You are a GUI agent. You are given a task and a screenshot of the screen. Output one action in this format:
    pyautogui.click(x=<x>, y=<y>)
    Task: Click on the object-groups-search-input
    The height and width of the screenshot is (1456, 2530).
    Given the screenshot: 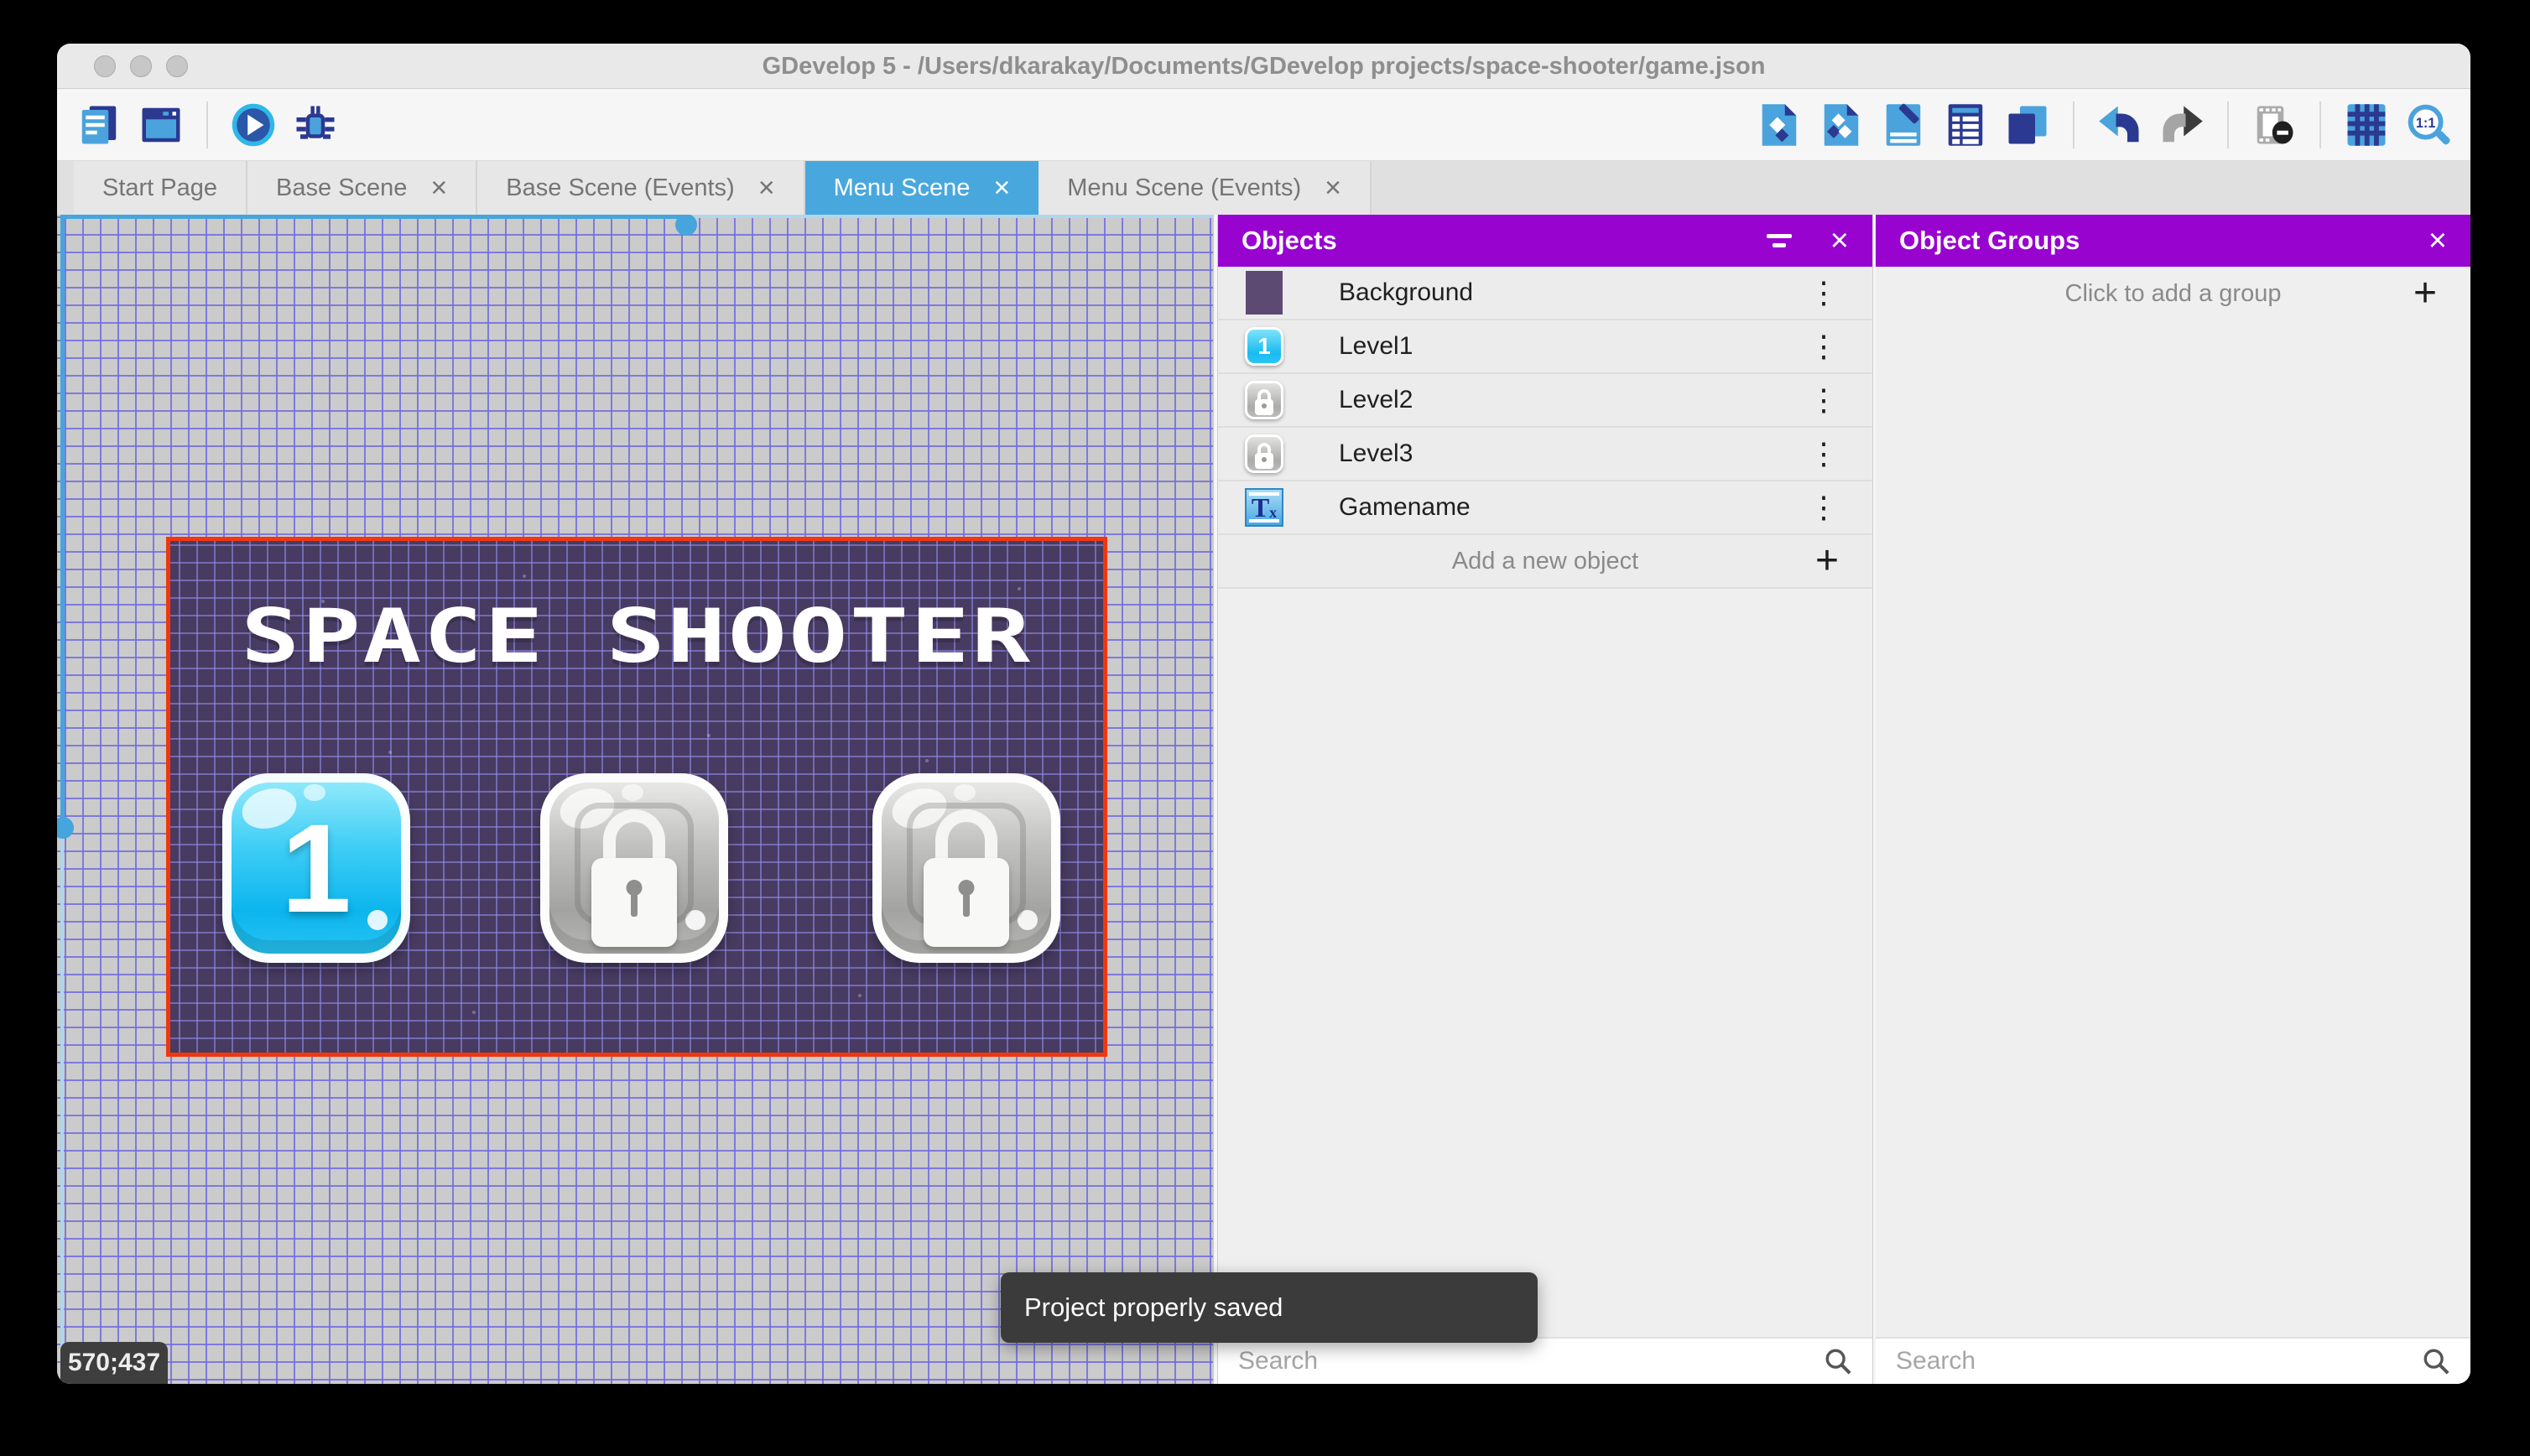 What is the action you would take?
    pyautogui.click(x=2159, y=1361)
    